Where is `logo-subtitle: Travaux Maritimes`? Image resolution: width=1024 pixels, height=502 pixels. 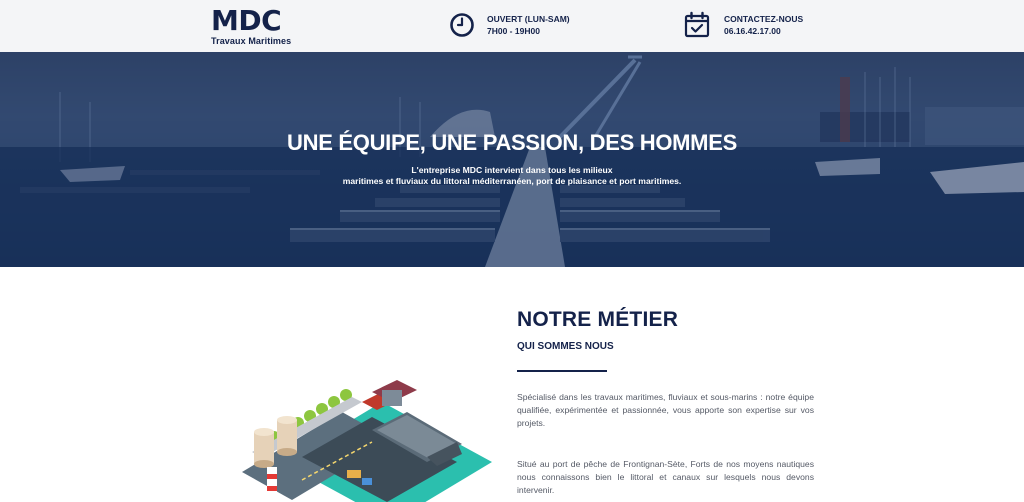
logo-subtitle: Travaux Maritimes is located at coordinates (251, 41).